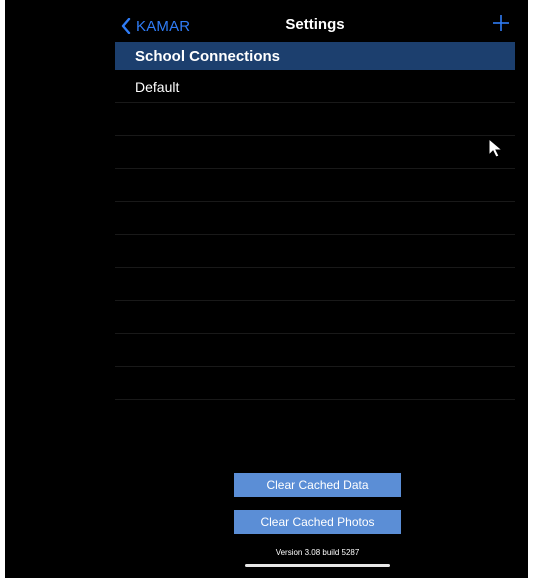 Image resolution: width=533 pixels, height=578 pixels. I want to click on version-label: Version 3.08 build 5287, so click(317, 552).